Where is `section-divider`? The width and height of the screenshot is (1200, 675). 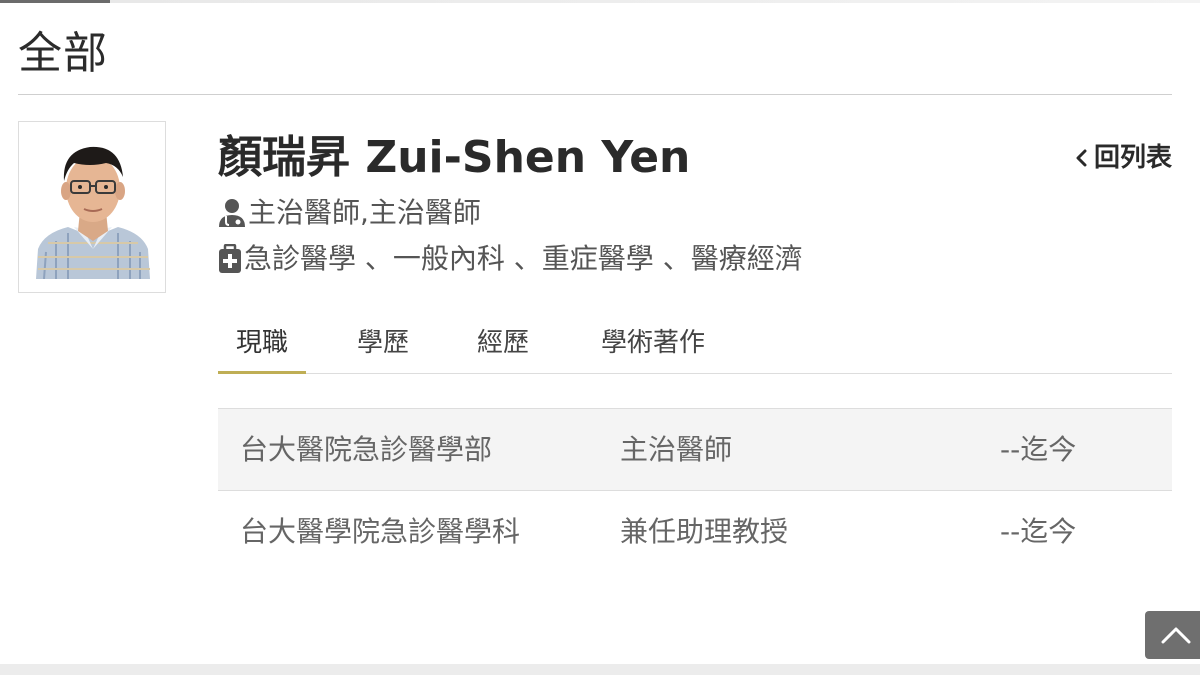
section-divider is located at coordinates (595, 94).